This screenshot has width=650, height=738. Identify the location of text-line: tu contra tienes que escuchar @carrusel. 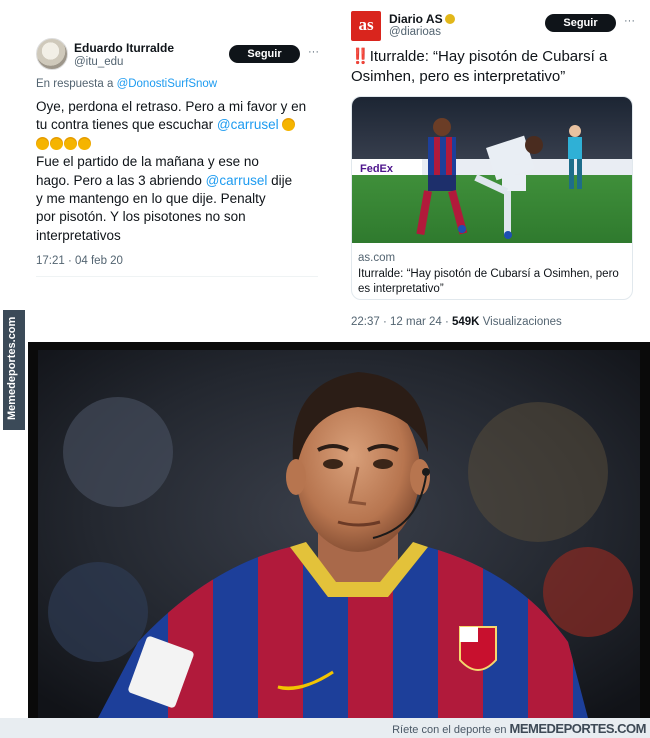
(181, 125).